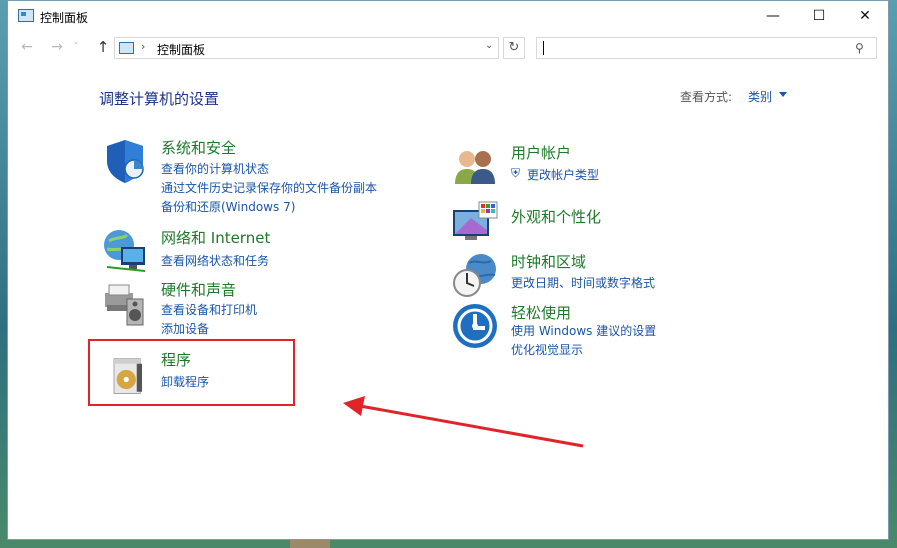 The image size is (897, 548). Describe the element at coordinates (448, 16) in the screenshot. I see `title-bar: 控制面板 — ☐ ✕` at that location.